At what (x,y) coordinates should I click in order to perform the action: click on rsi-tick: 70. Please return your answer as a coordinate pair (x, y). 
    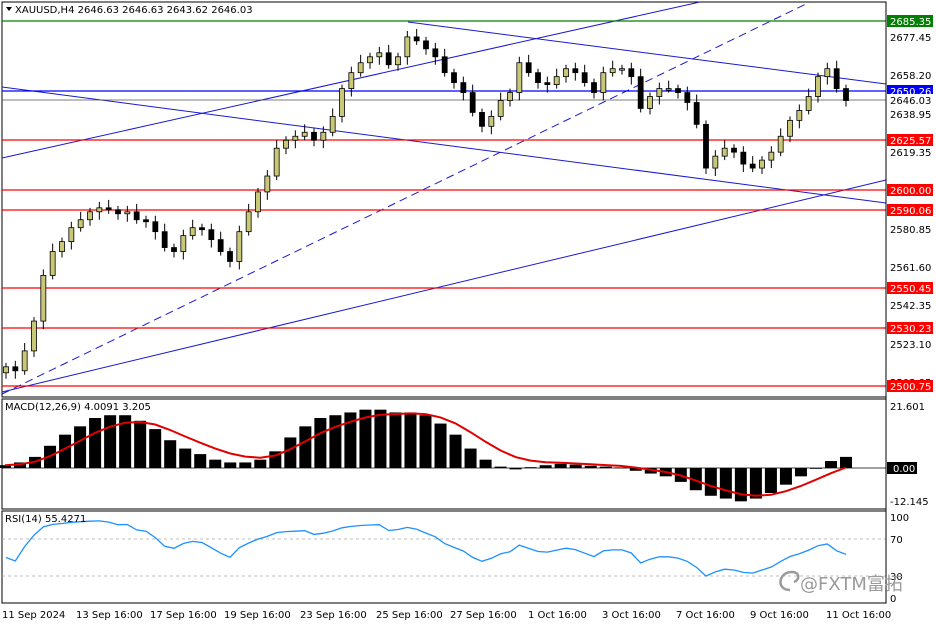
    Looking at the image, I should click on (896, 540).